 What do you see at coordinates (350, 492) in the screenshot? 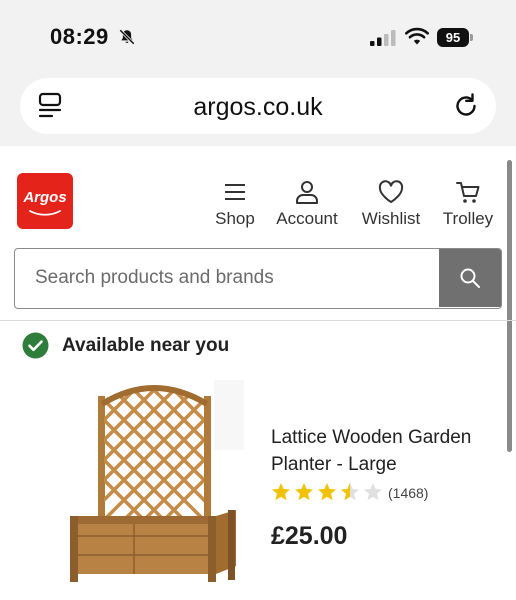
I see `star-half-icon` at bounding box center [350, 492].